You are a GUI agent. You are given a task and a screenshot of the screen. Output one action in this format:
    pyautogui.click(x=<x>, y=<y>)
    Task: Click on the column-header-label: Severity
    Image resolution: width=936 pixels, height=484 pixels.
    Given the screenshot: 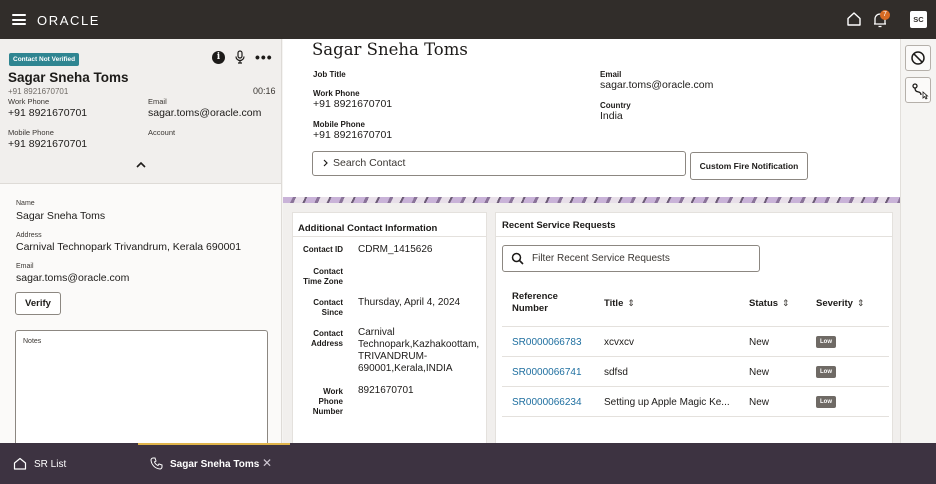 What is the action you would take?
    pyautogui.click(x=834, y=303)
    